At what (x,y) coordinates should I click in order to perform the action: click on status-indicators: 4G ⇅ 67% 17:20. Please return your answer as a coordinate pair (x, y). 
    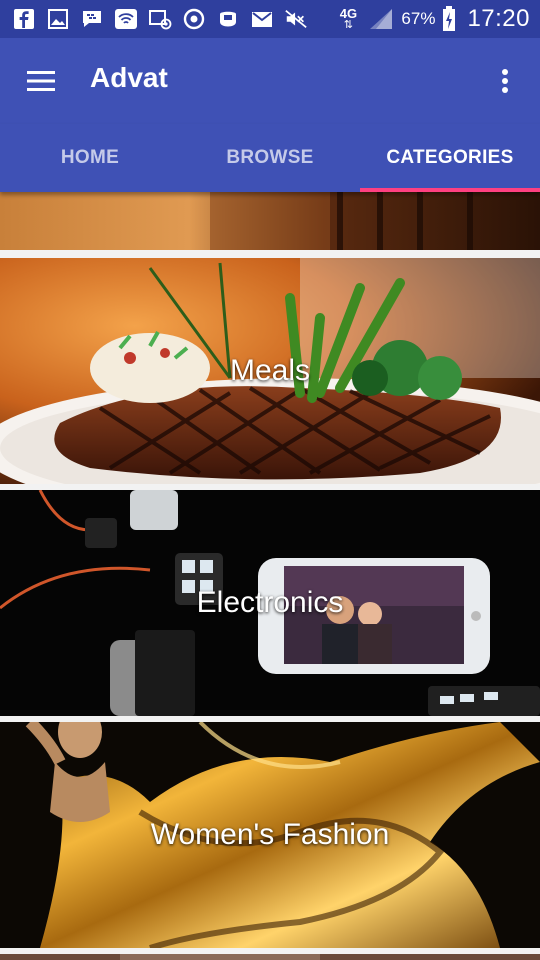
    Looking at the image, I should click on (432, 19).